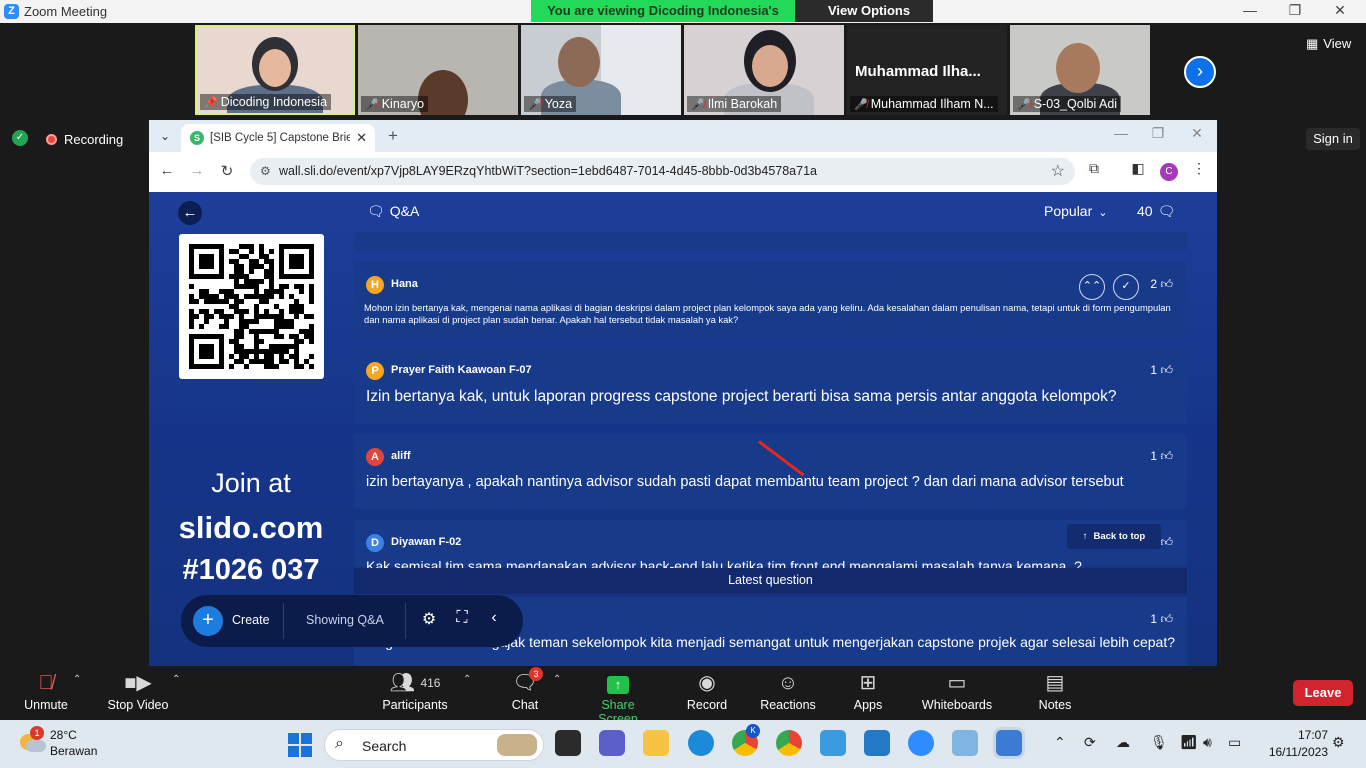 Image resolution: width=1366 pixels, height=768 pixels. I want to click on weather-badge: 1, so click(37, 733).